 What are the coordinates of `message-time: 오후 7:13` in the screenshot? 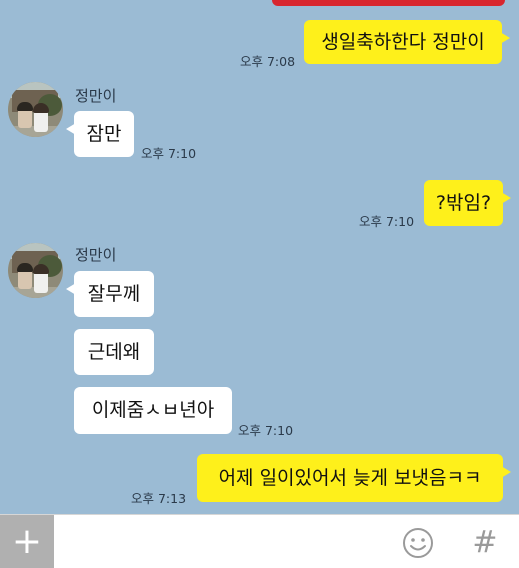 It's located at (159, 498).